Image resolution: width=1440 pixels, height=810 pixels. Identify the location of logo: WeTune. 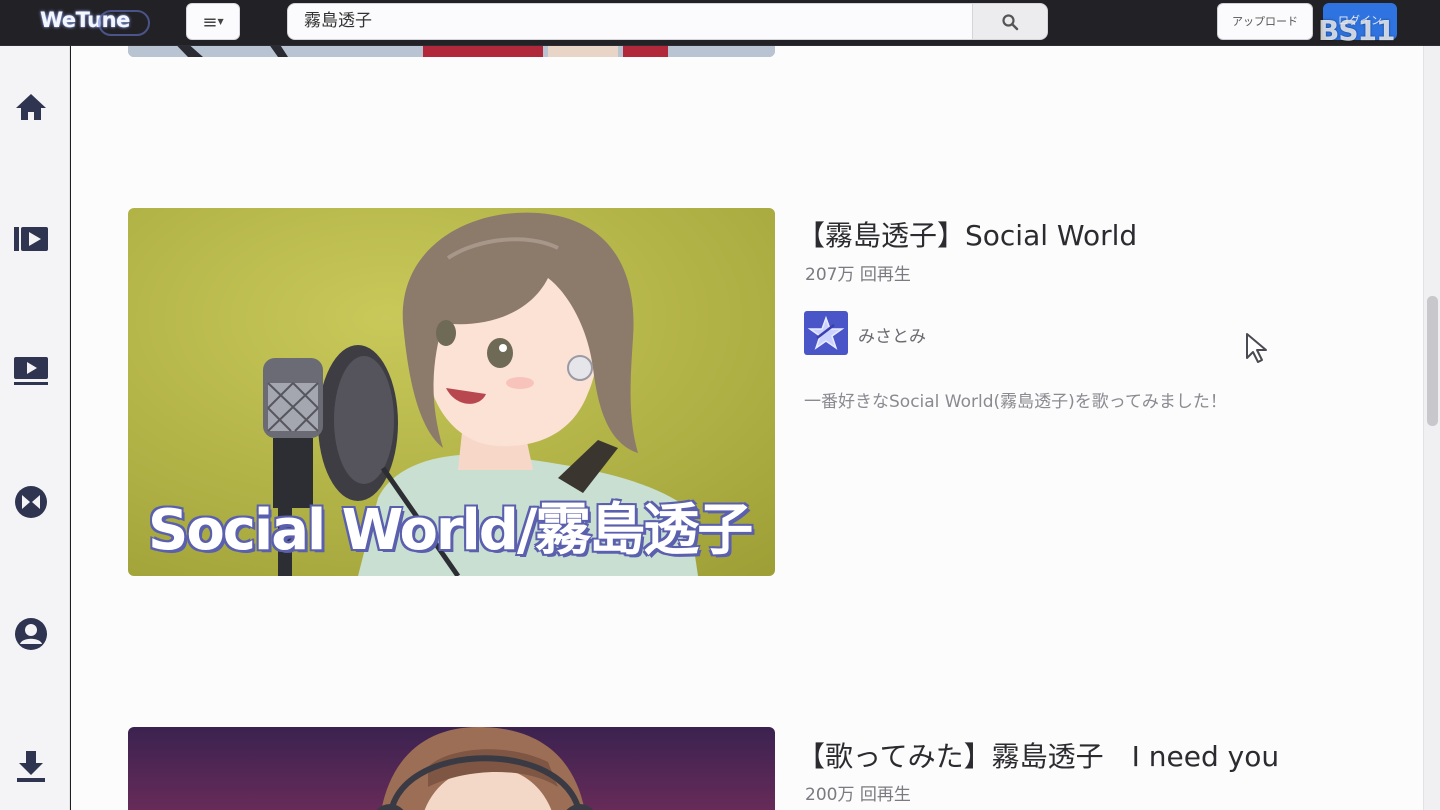
(95, 23).